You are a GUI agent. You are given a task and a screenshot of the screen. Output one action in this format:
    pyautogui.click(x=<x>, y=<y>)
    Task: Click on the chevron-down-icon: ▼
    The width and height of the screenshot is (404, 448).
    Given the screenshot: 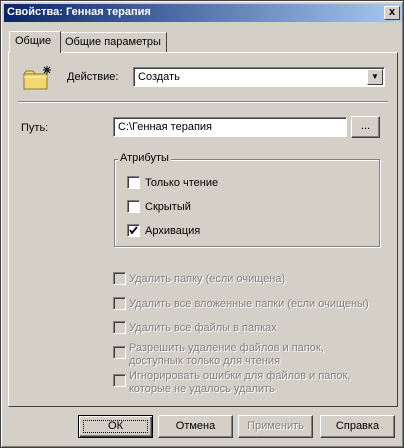 What is the action you would take?
    pyautogui.click(x=375, y=77)
    